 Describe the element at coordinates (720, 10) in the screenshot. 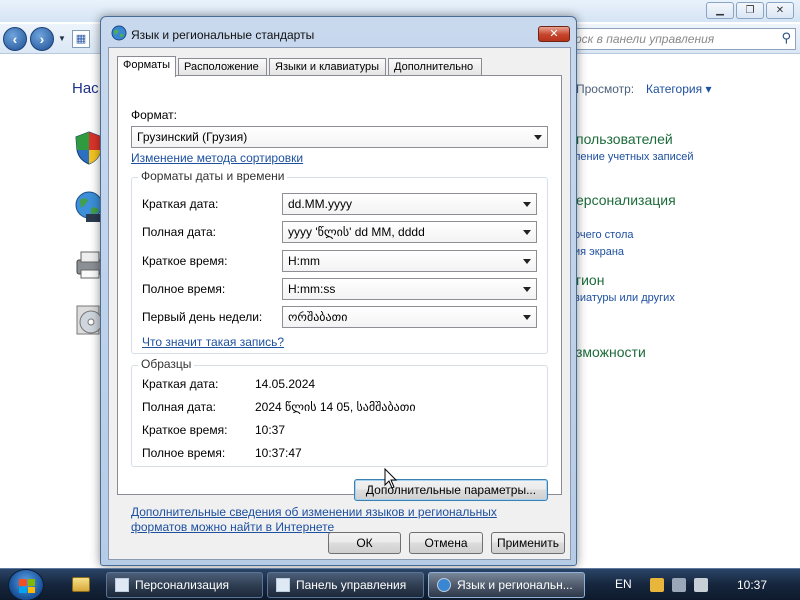

I see `minimize-button: ▁` at that location.